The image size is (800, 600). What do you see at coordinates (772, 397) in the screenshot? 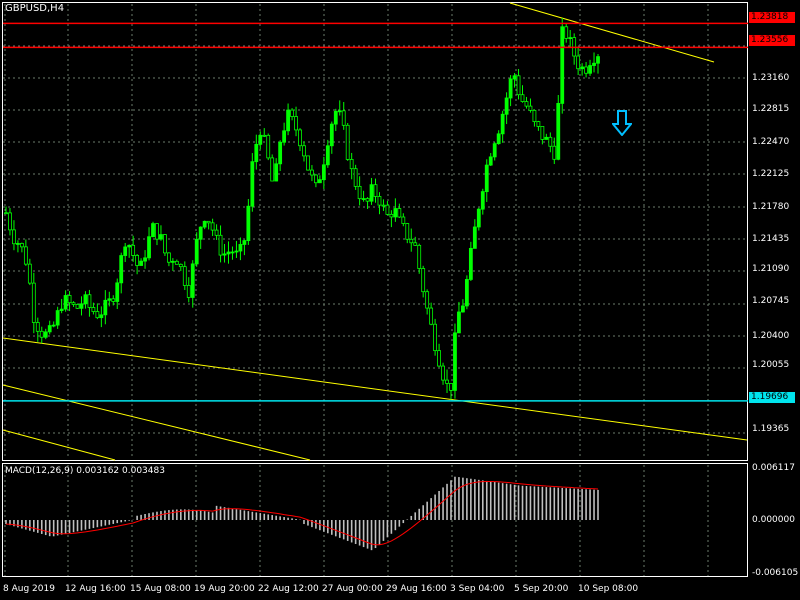
I see `cyan-level-tag: 1.19696` at bounding box center [772, 397].